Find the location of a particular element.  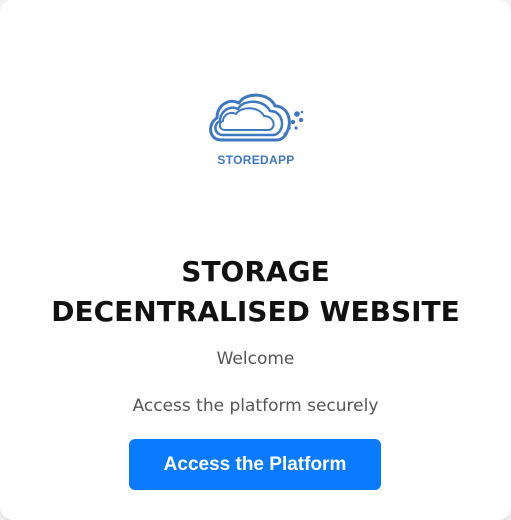

welcome-text: Welcome is located at coordinates (255, 359).